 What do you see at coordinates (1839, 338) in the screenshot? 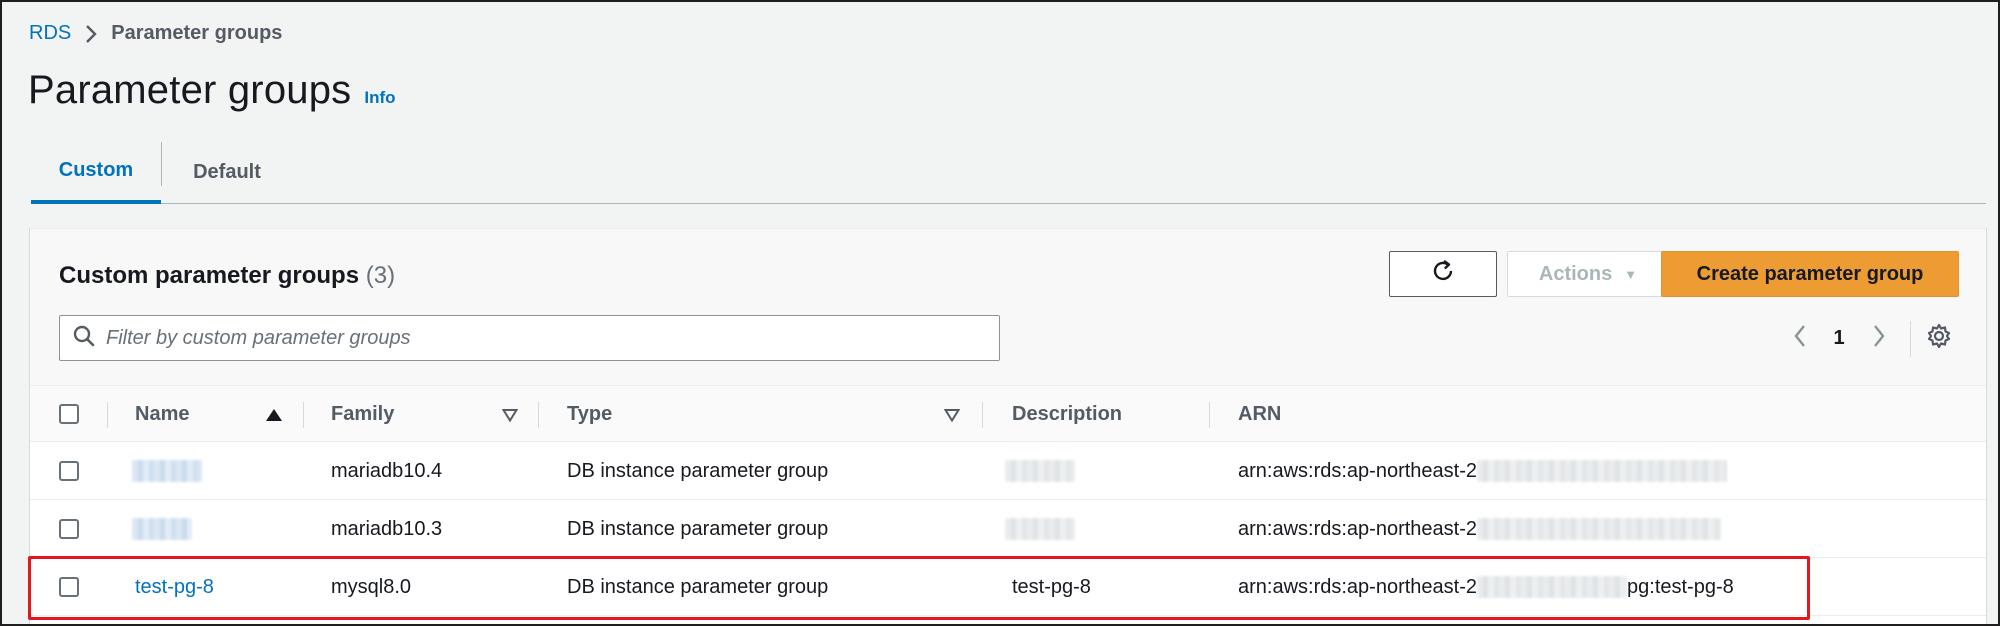
I see `page-number: 1` at bounding box center [1839, 338].